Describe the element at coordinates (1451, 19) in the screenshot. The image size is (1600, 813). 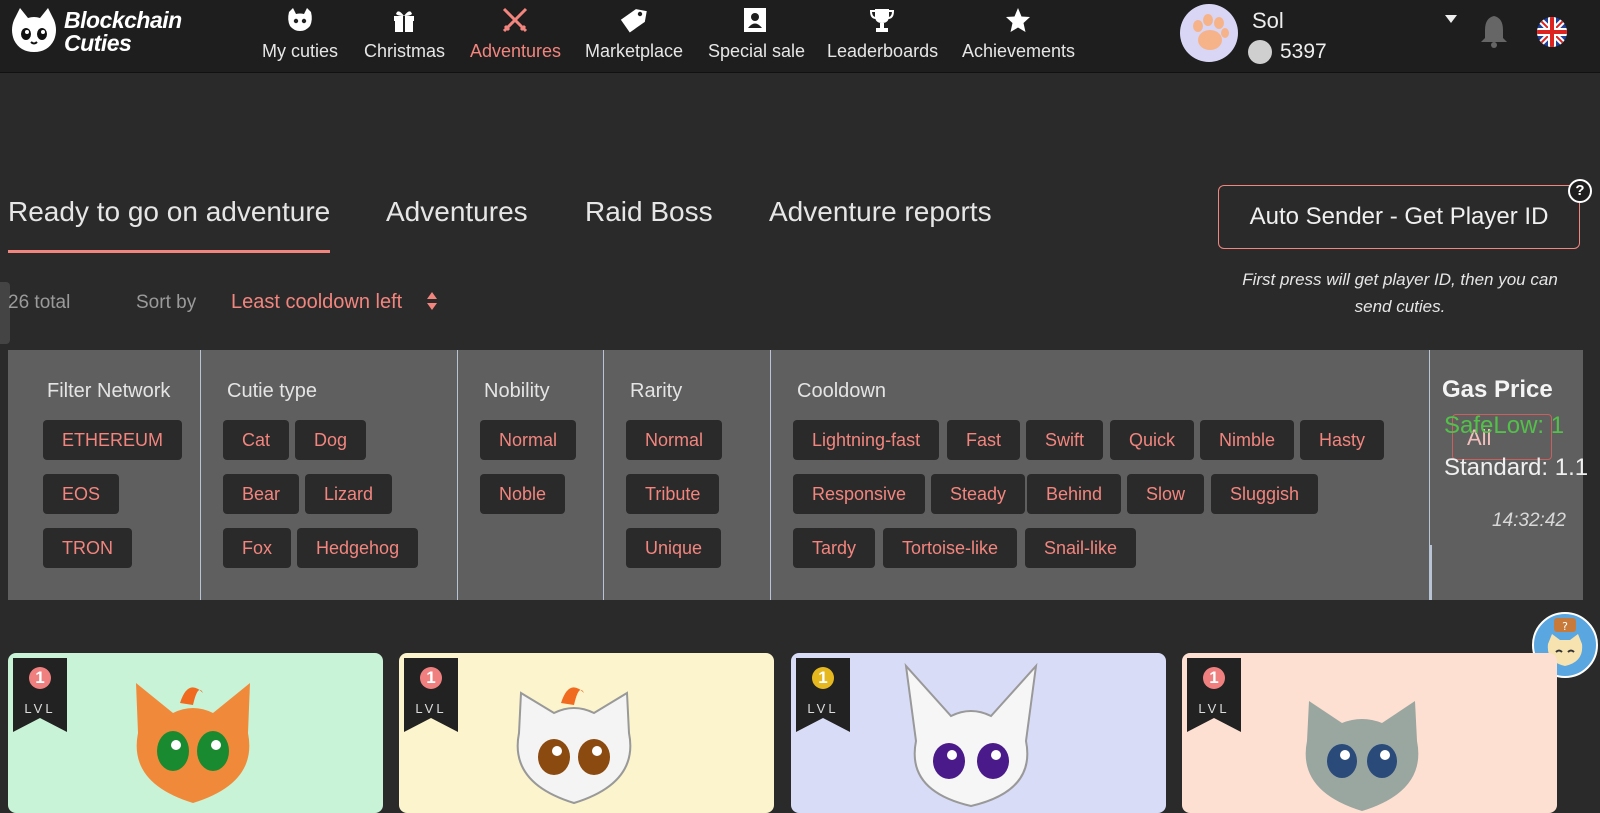
I see `chevron-down-icon` at that location.